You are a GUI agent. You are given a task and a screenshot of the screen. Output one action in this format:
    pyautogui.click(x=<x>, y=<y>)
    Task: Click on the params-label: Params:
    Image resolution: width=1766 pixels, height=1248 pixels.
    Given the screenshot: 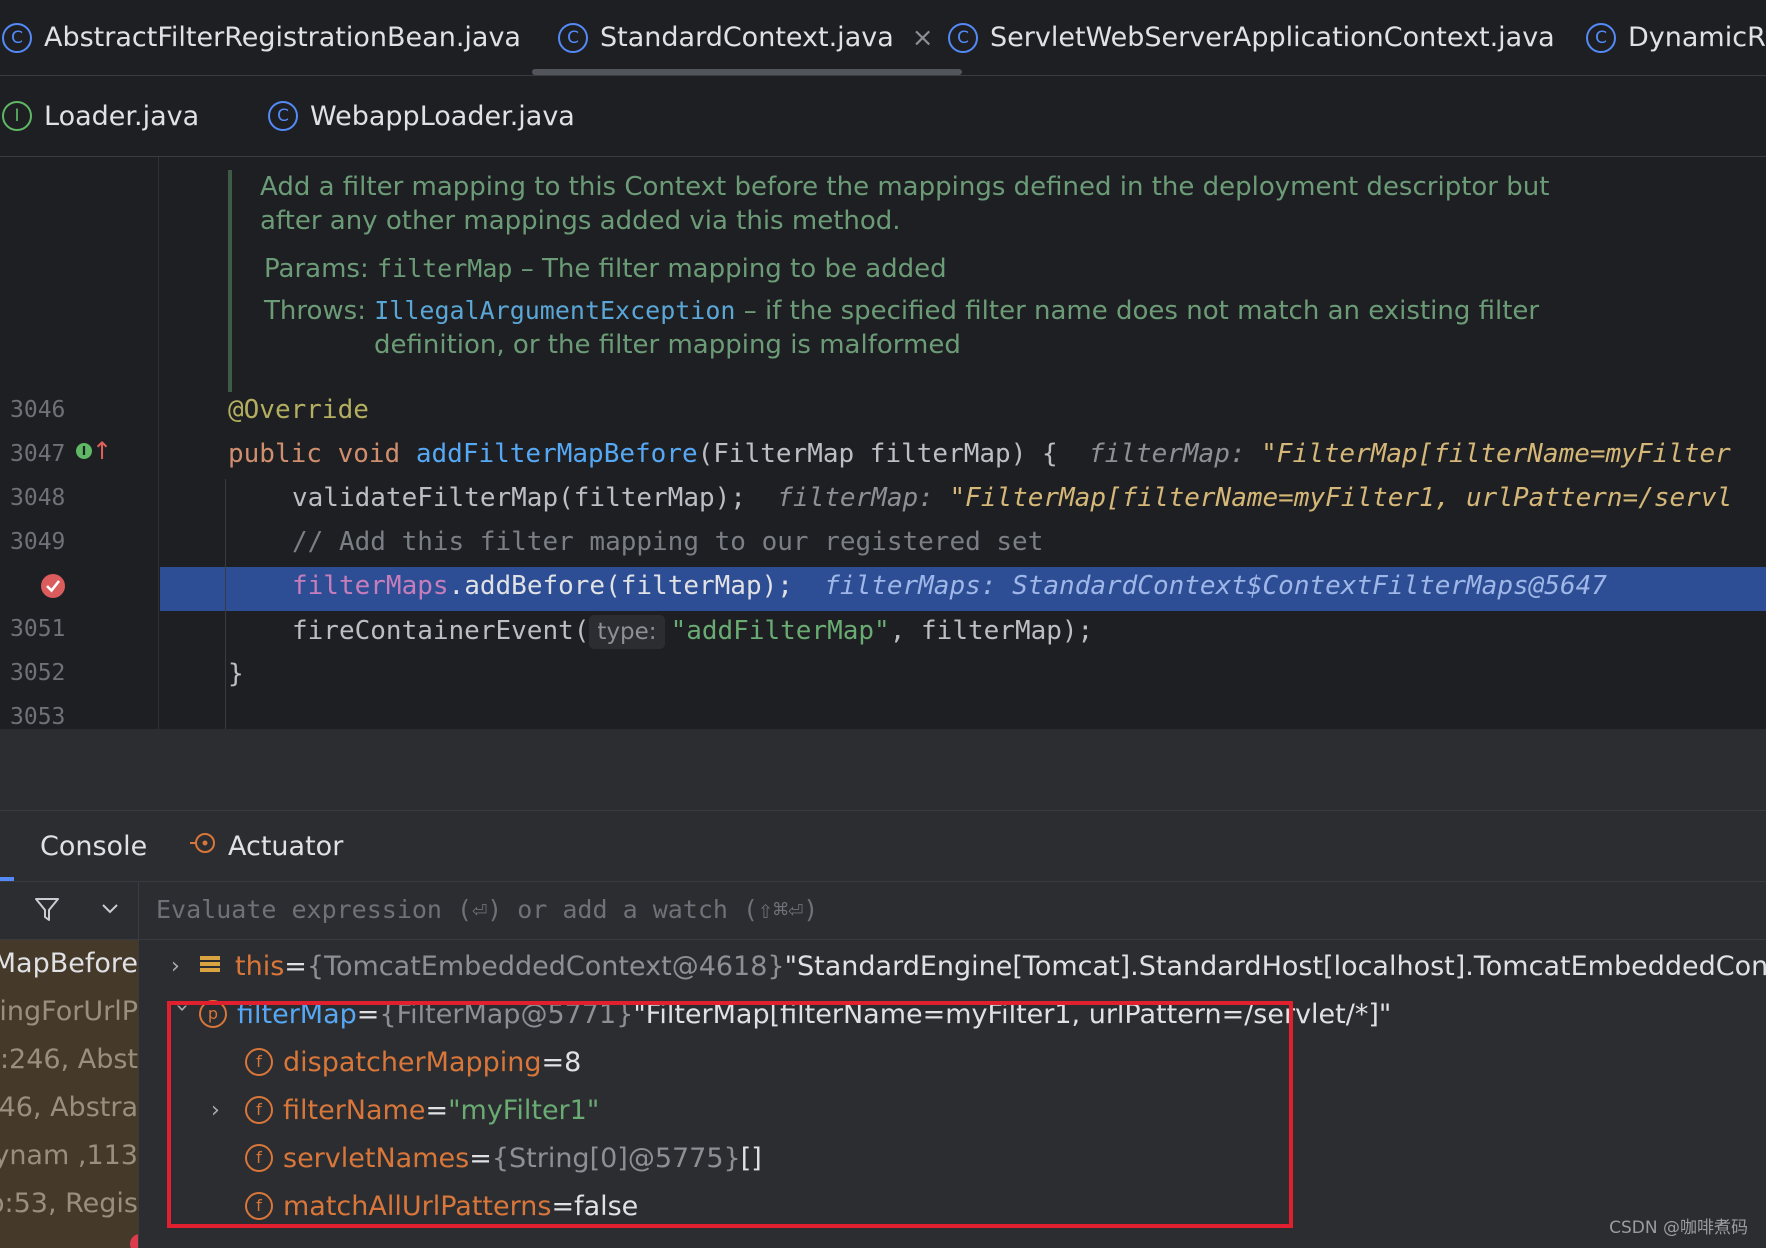 What is the action you would take?
    pyautogui.click(x=316, y=269)
    